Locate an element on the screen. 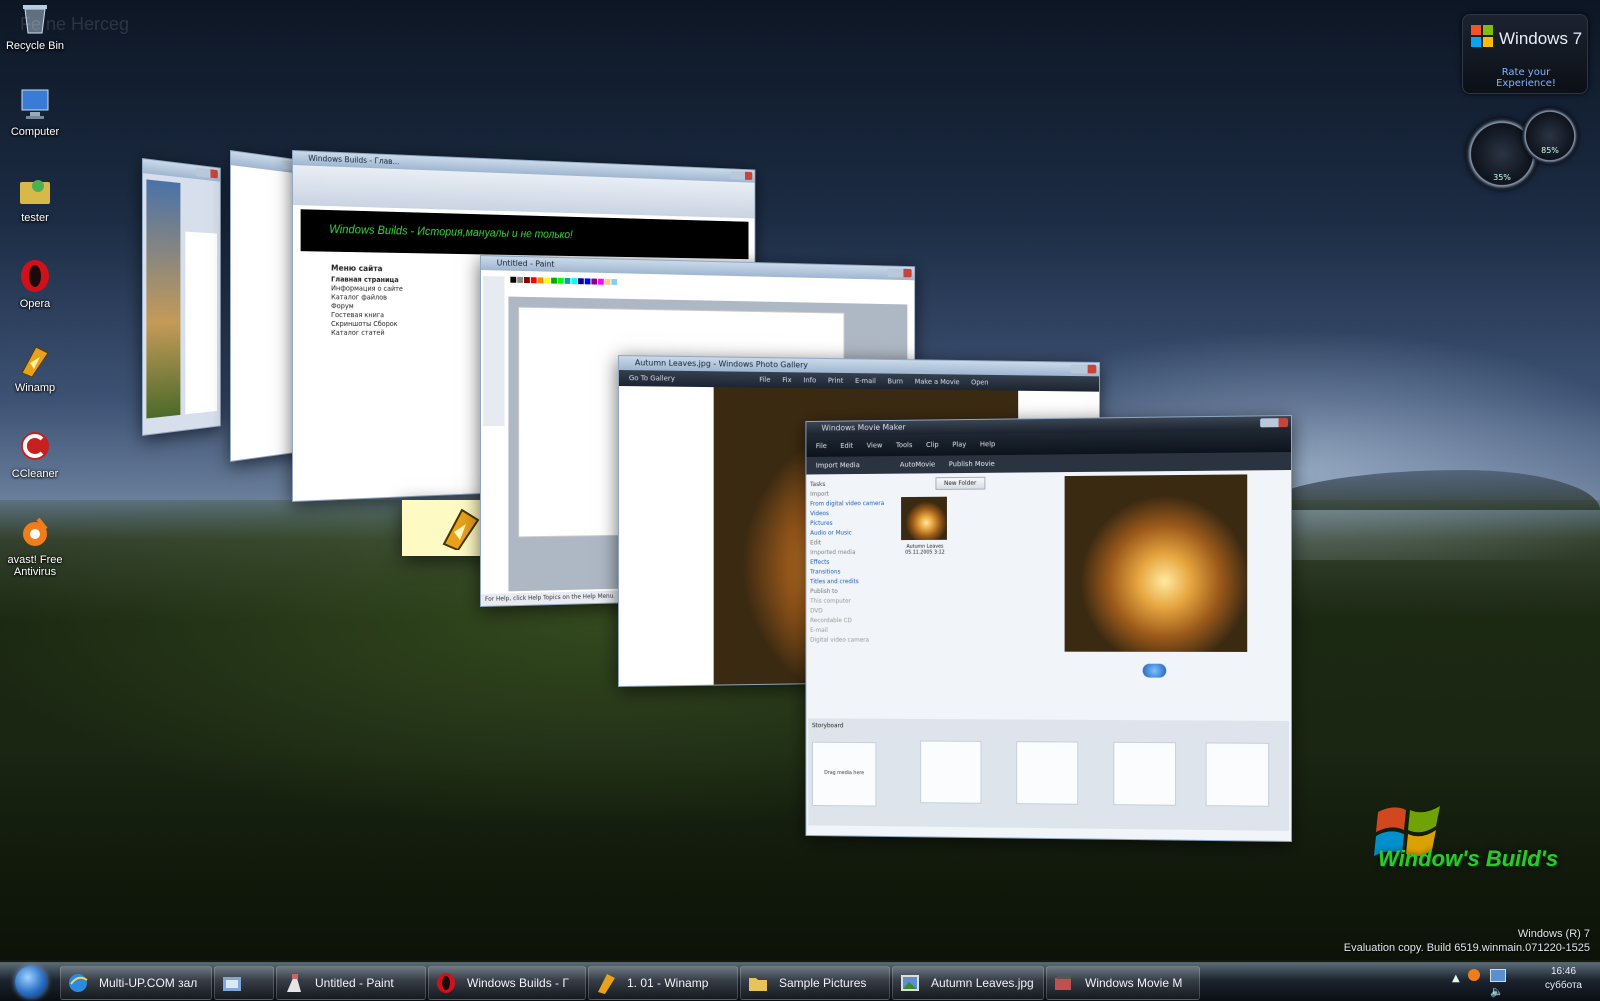 The width and height of the screenshot is (1600, 1001). task-link: This computer is located at coordinates (853, 602).